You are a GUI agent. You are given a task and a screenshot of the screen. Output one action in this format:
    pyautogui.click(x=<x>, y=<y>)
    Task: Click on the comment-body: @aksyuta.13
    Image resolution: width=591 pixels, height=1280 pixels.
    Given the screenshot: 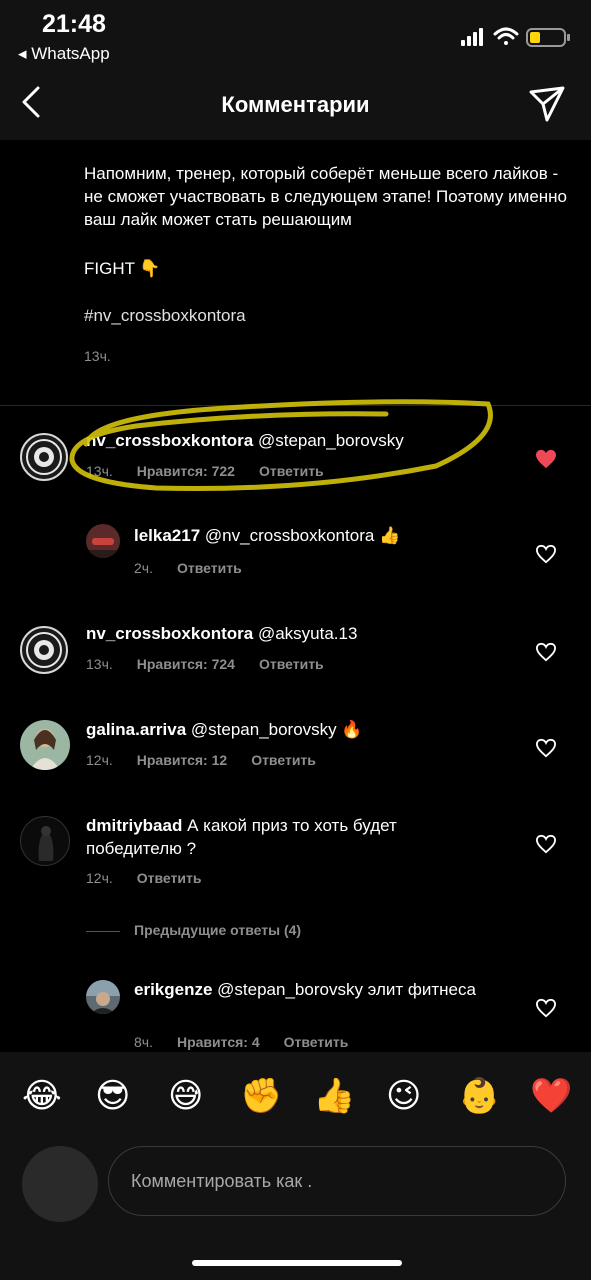 What is the action you would take?
    pyautogui.click(x=305, y=633)
    